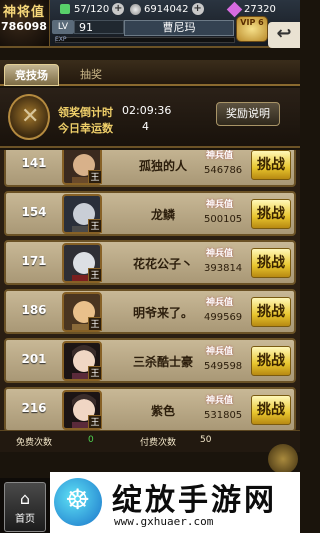 The width and height of the screenshot is (320, 533). Describe the element at coordinates (206, 440) in the screenshot. I see `paid-count-value: 50` at that location.